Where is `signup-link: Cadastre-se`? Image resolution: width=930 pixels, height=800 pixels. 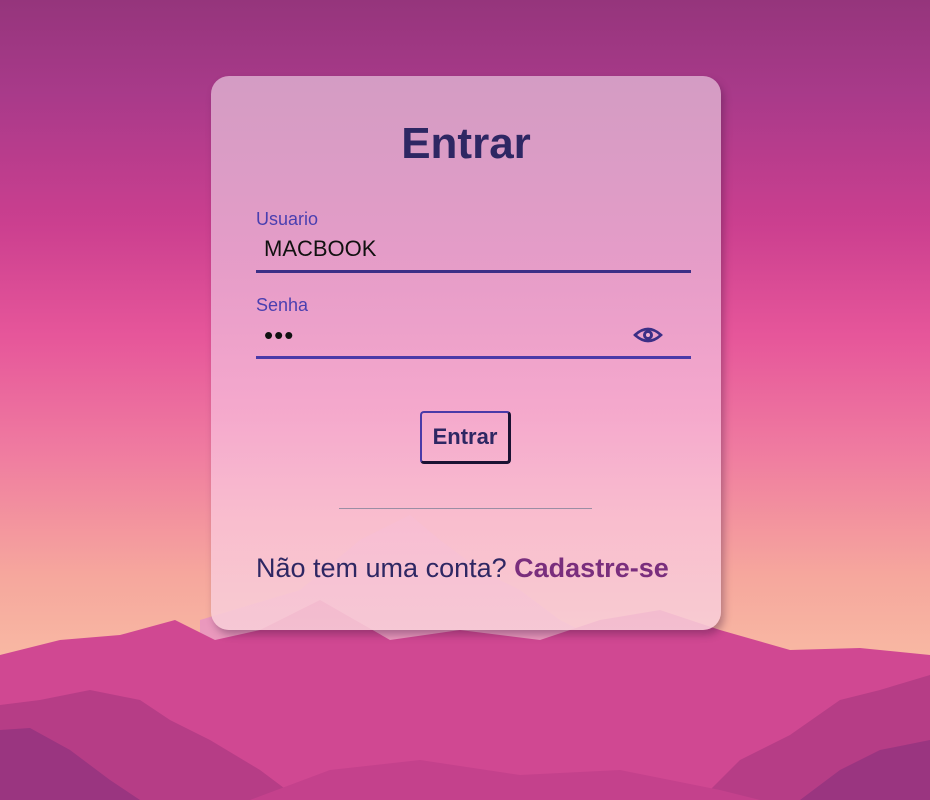
signup-link: Cadastre-se is located at coordinates (591, 568).